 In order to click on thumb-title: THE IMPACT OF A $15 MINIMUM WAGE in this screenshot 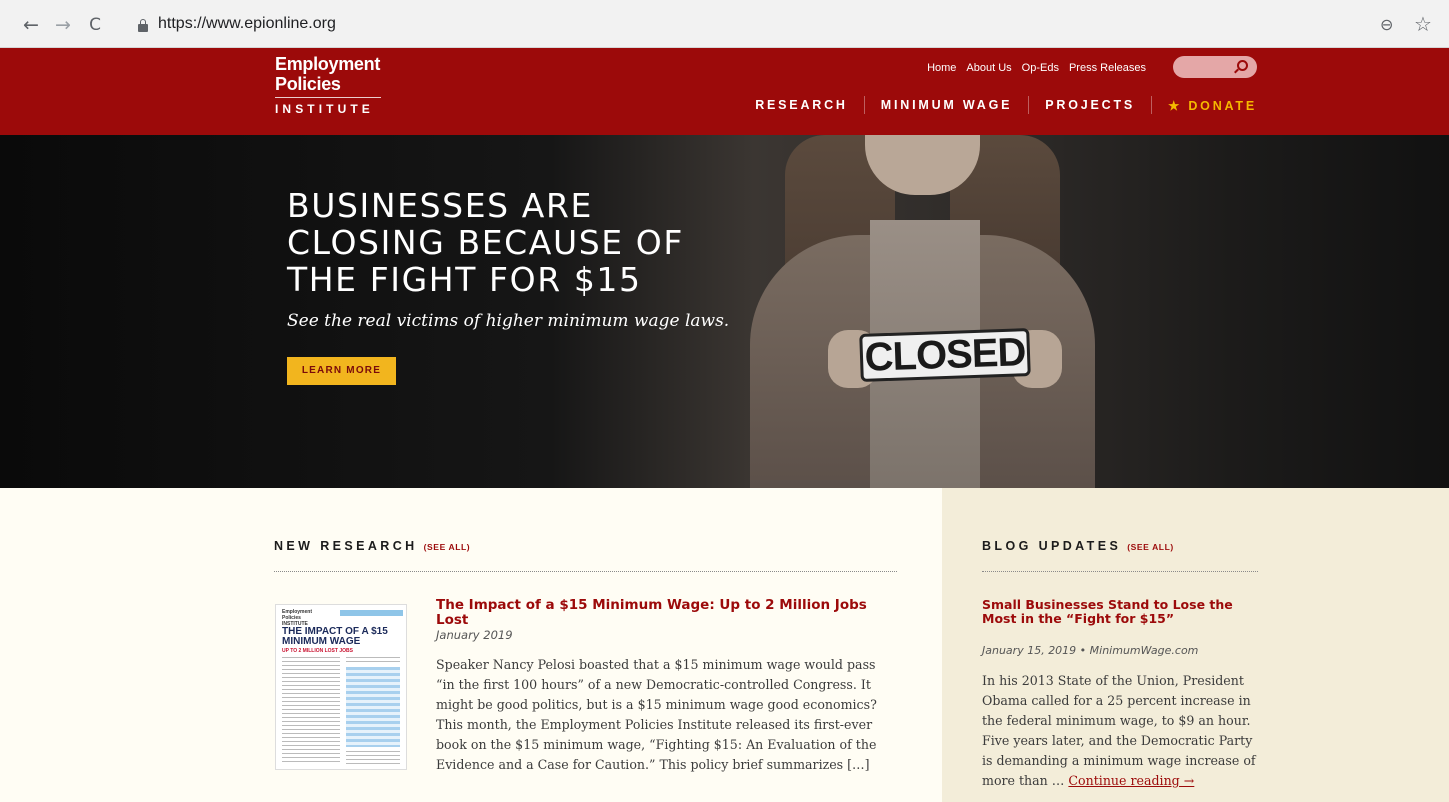, I will do `click(335, 636)`.